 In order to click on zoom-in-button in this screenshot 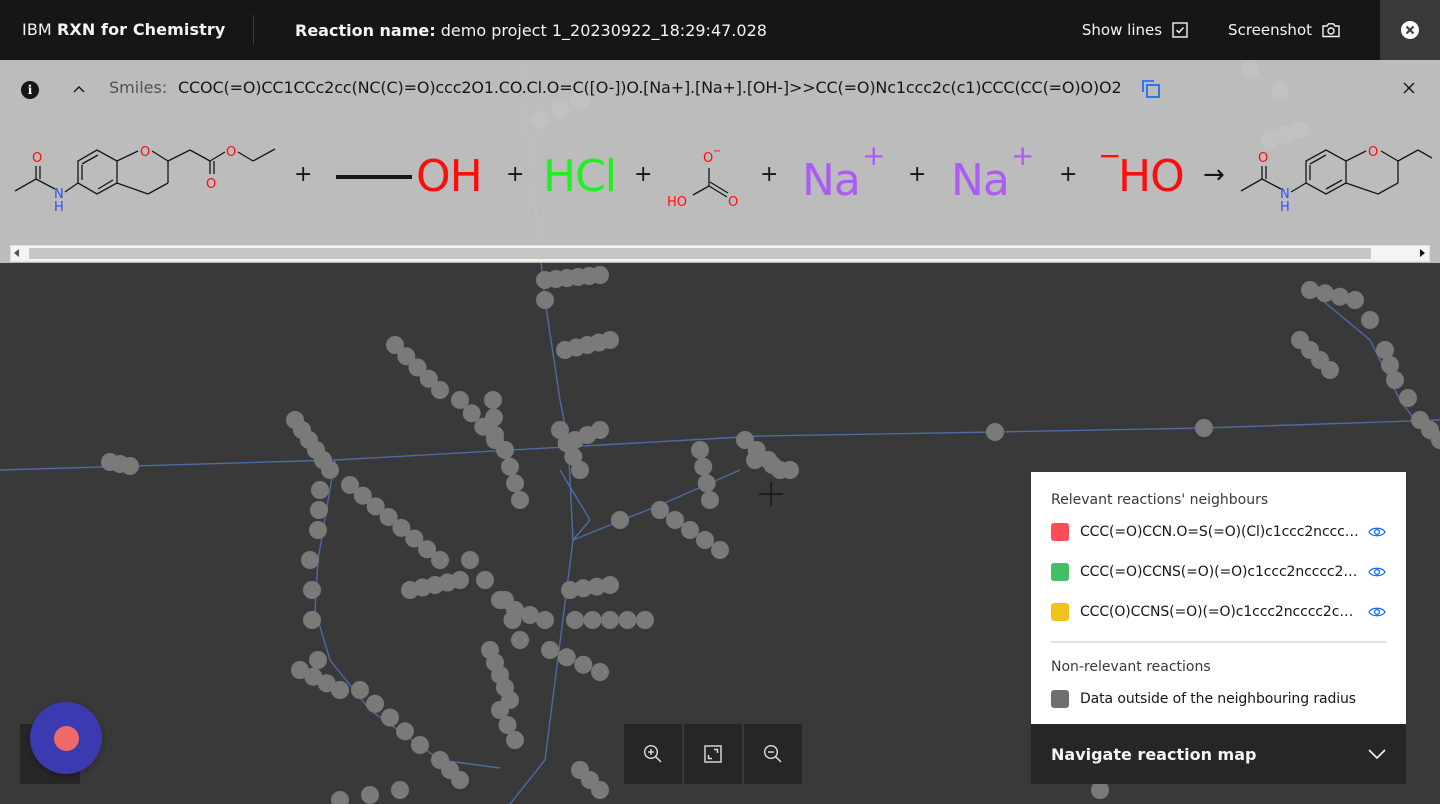, I will do `click(653, 754)`.